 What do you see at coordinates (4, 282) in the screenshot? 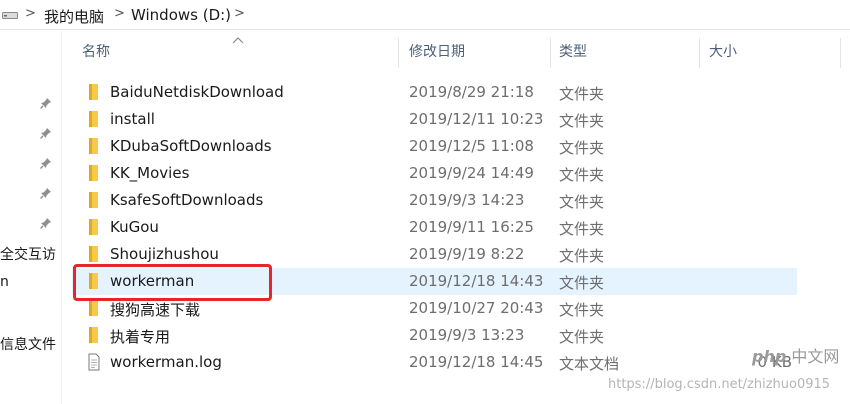
I see `nav-item-cropped: n` at bounding box center [4, 282].